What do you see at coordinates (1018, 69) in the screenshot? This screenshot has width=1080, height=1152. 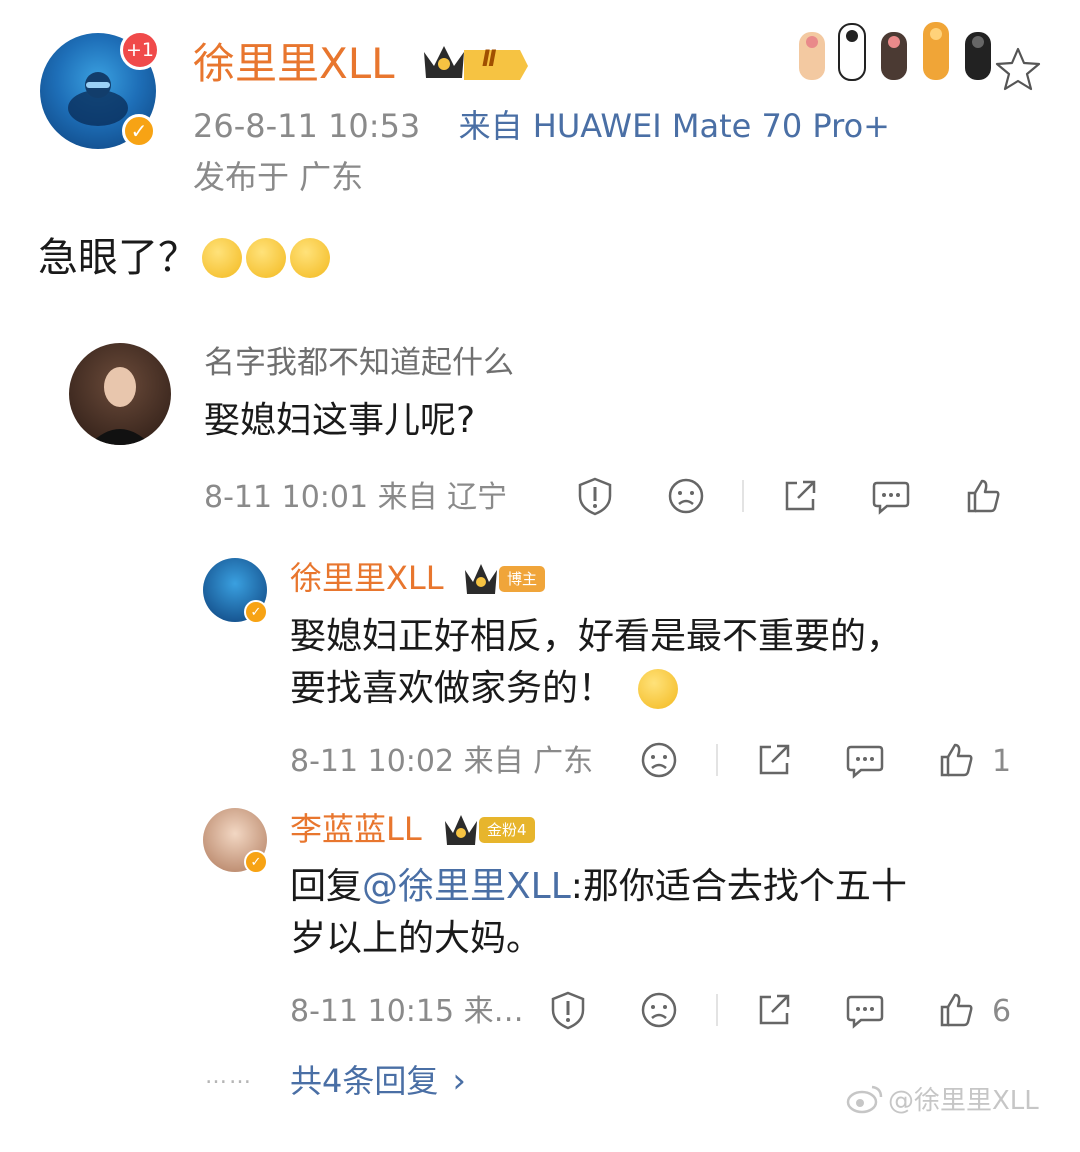 I see `star-icon` at bounding box center [1018, 69].